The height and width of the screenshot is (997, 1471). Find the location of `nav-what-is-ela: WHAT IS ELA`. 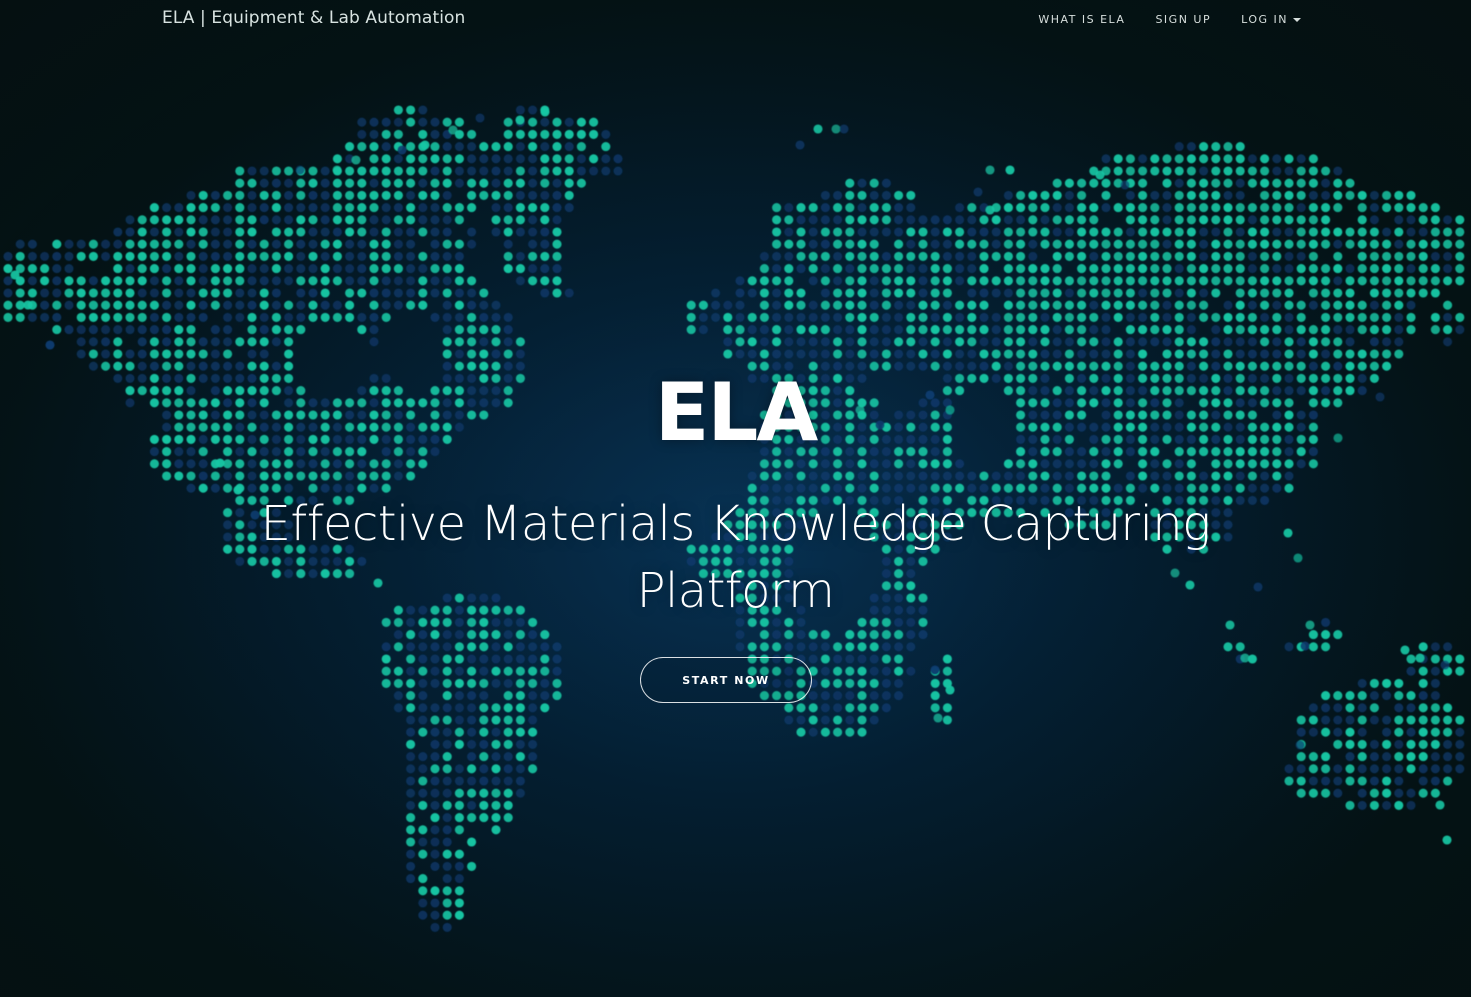

nav-what-is-ela: WHAT IS ELA is located at coordinates (1081, 19).